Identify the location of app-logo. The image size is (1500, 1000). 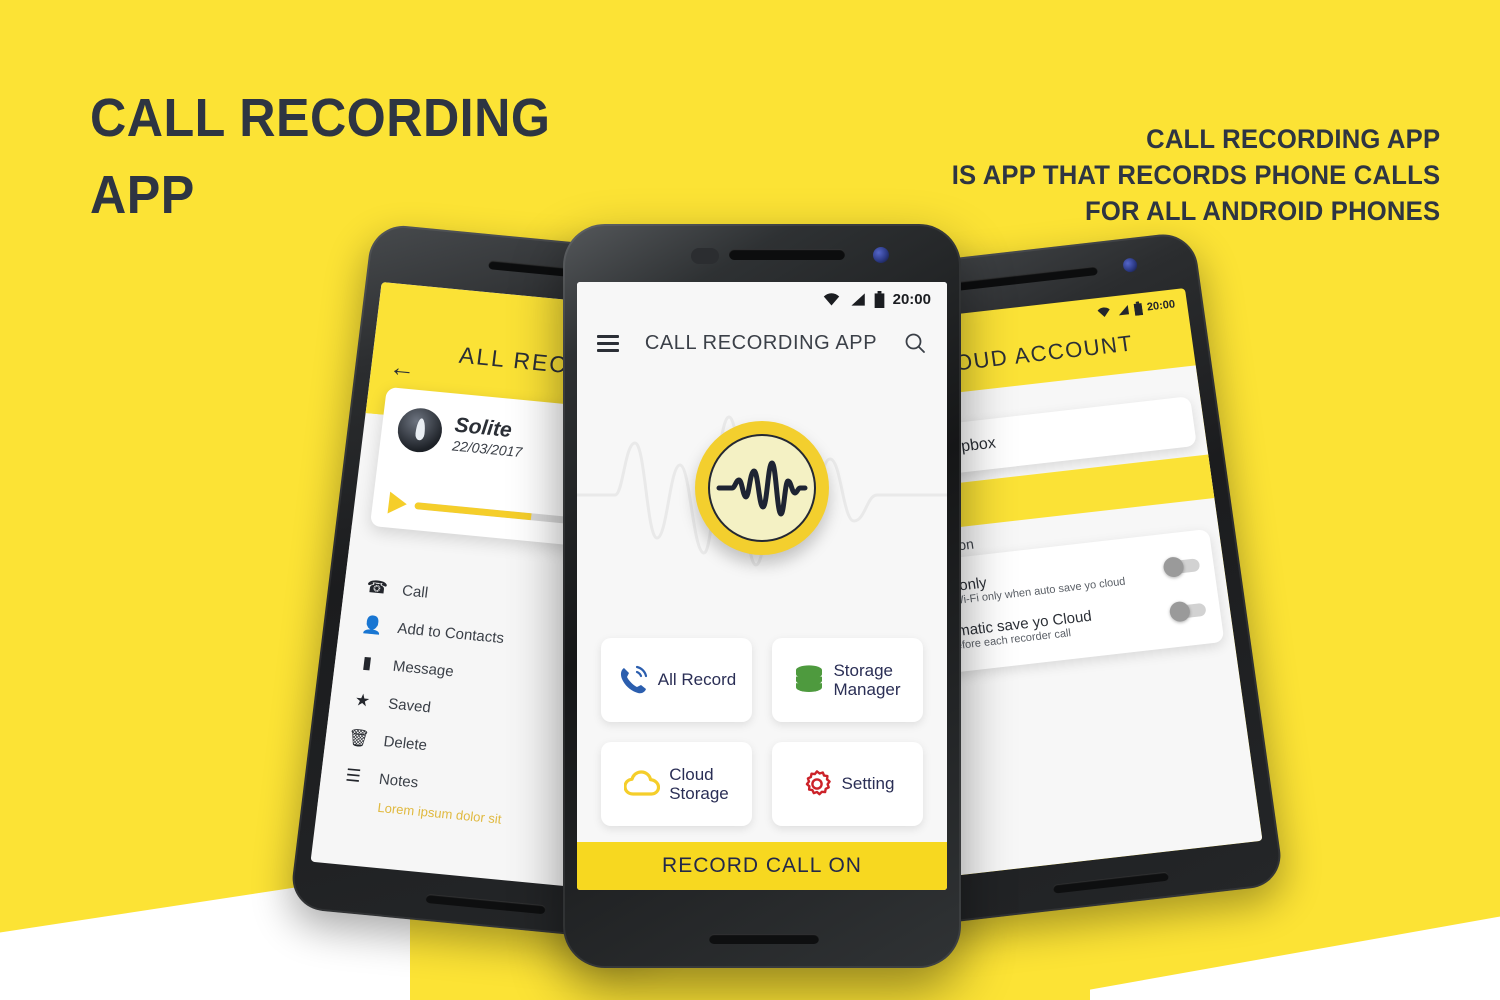
(762, 487).